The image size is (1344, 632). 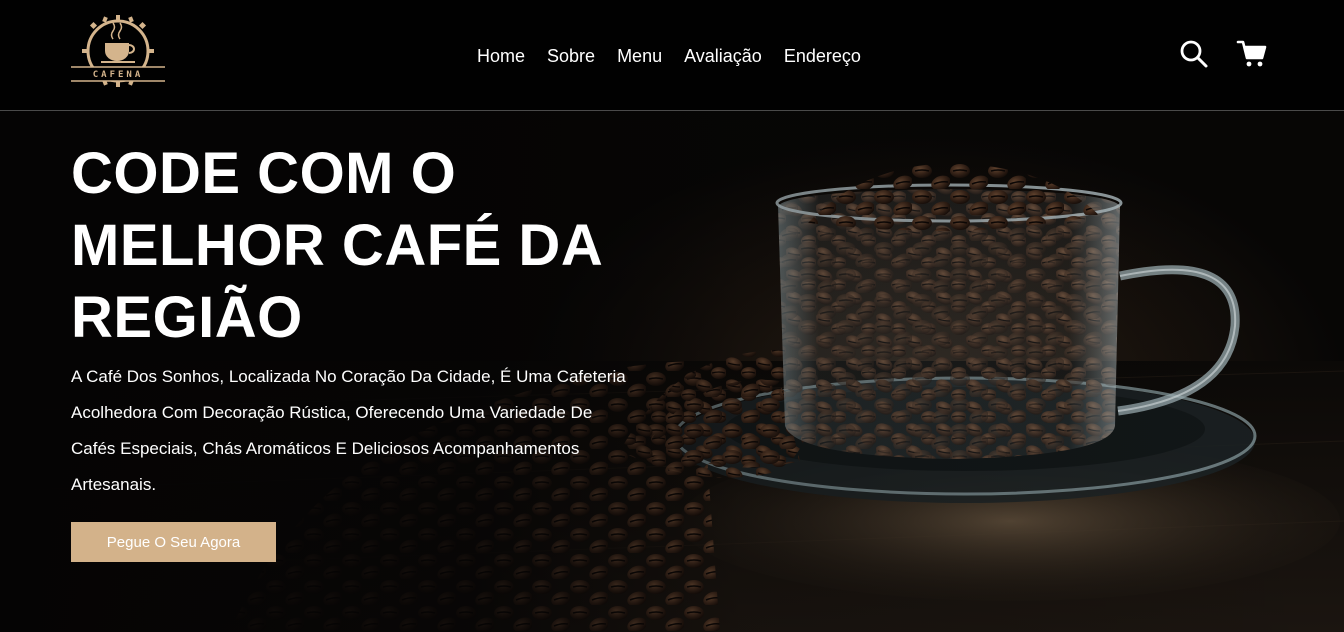 I want to click on header-actions, so click(x=1223, y=54).